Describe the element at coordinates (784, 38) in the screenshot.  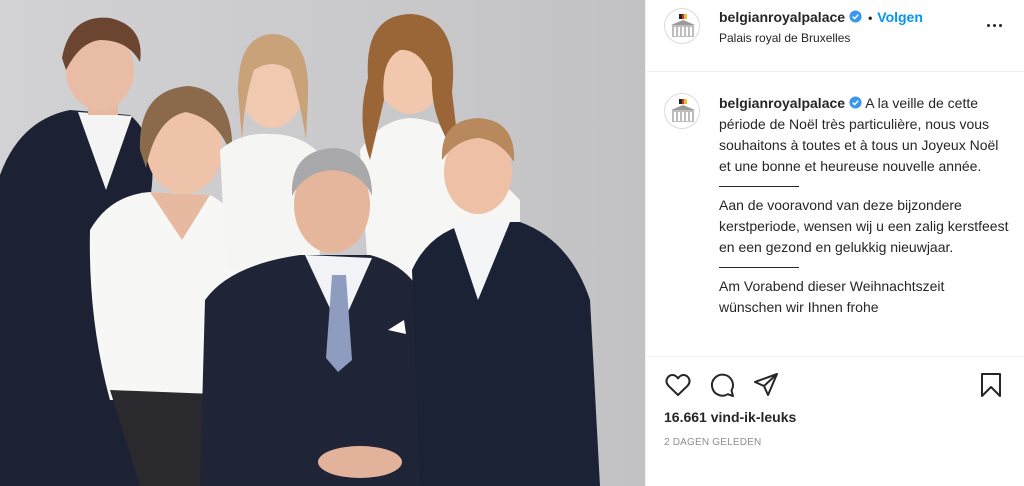
I see `location-link: Palais royal de Bruxelles` at that location.